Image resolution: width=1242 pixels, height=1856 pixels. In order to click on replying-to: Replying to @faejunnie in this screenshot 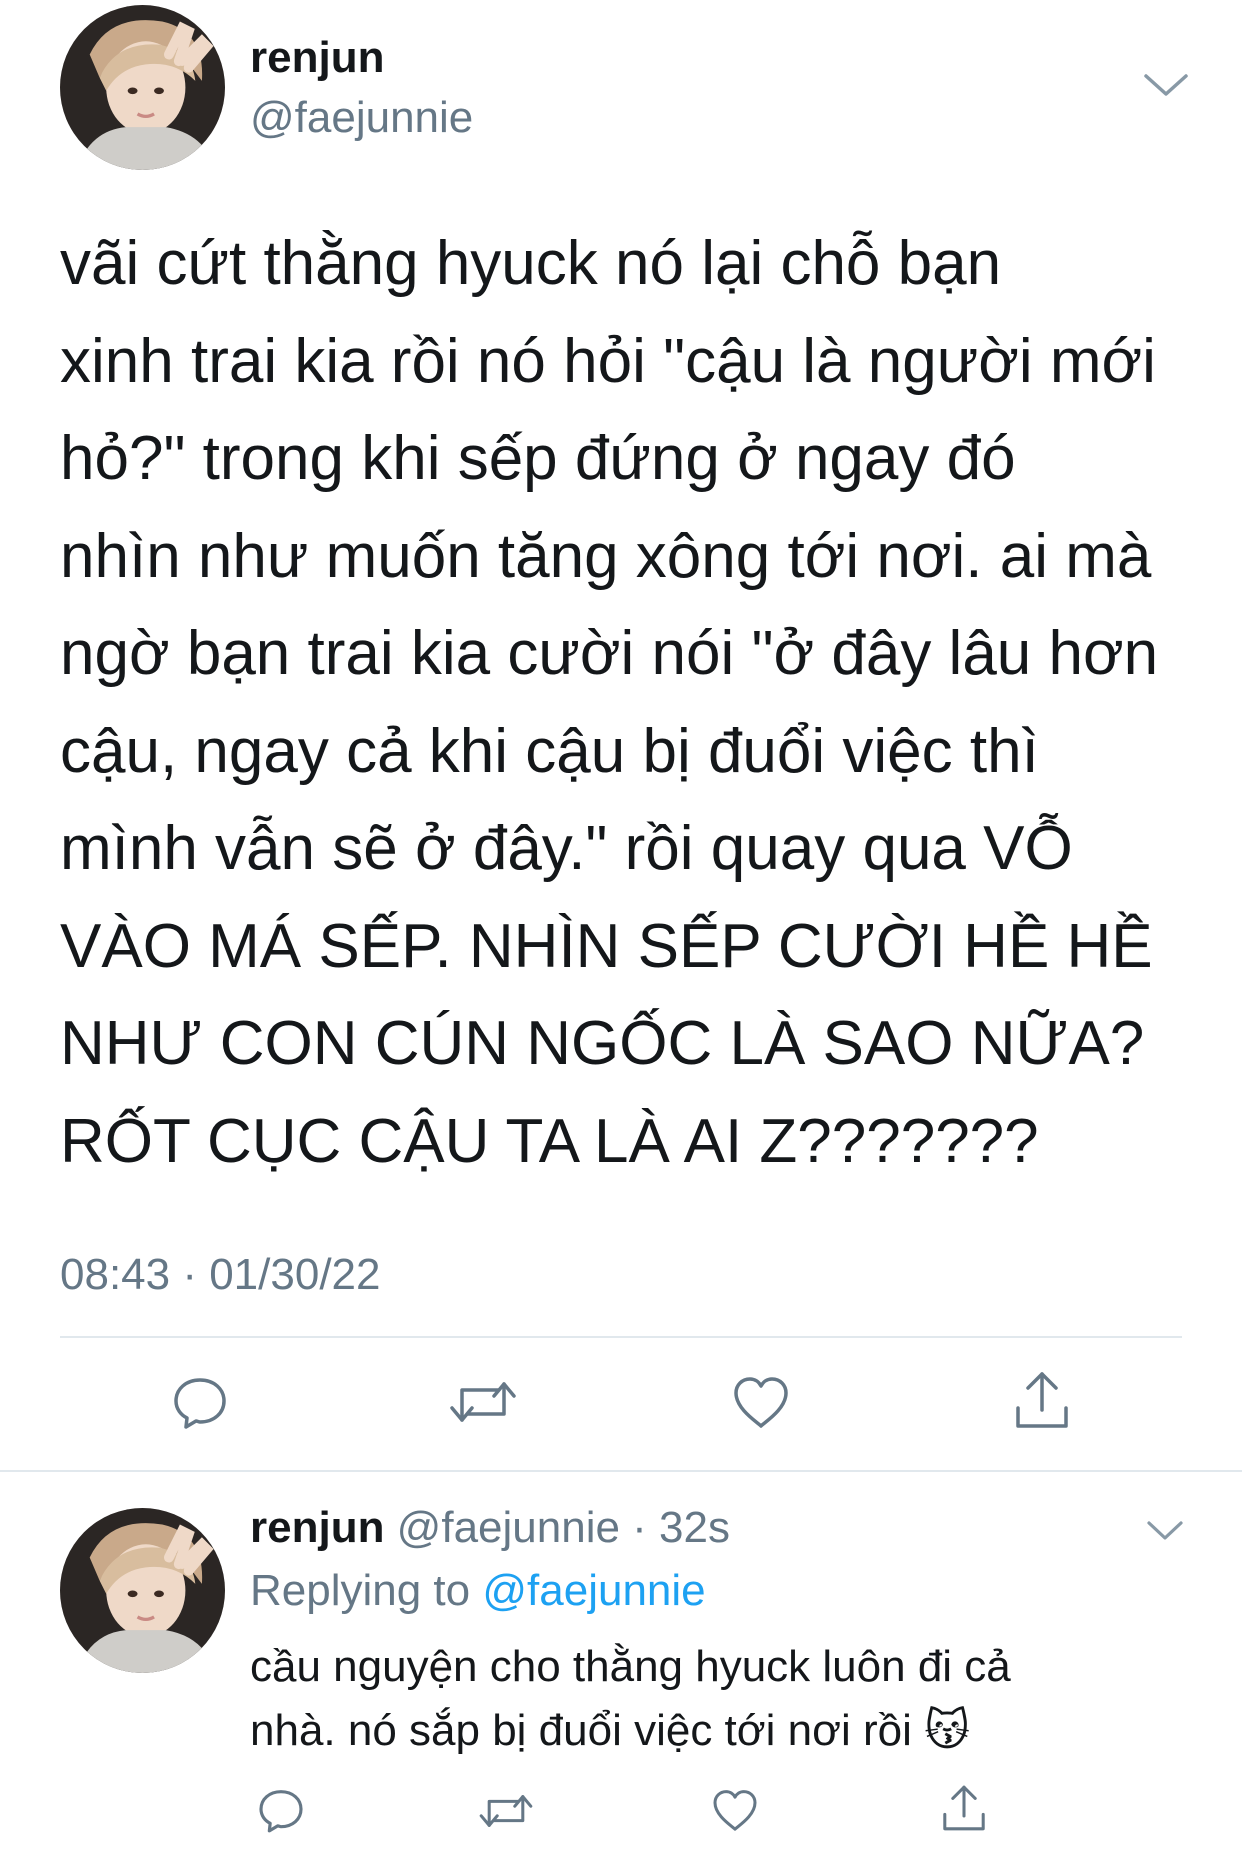, I will do `click(478, 1591)`.